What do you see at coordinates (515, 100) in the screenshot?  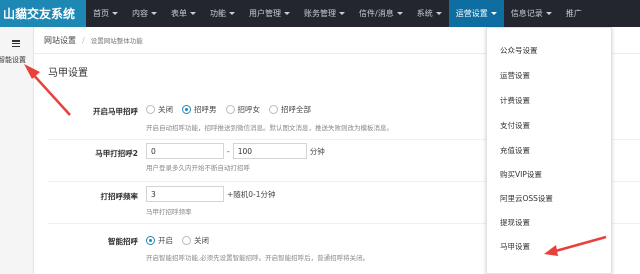 I see `menu-item-billing-settings: 计费设置` at bounding box center [515, 100].